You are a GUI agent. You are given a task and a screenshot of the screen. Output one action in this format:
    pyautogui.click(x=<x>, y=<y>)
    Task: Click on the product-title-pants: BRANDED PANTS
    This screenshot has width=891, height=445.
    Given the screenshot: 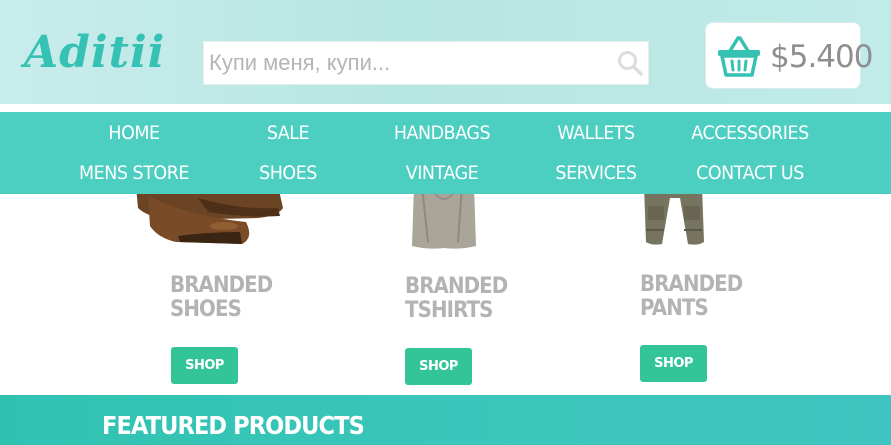 What is the action you would take?
    pyautogui.click(x=691, y=296)
    